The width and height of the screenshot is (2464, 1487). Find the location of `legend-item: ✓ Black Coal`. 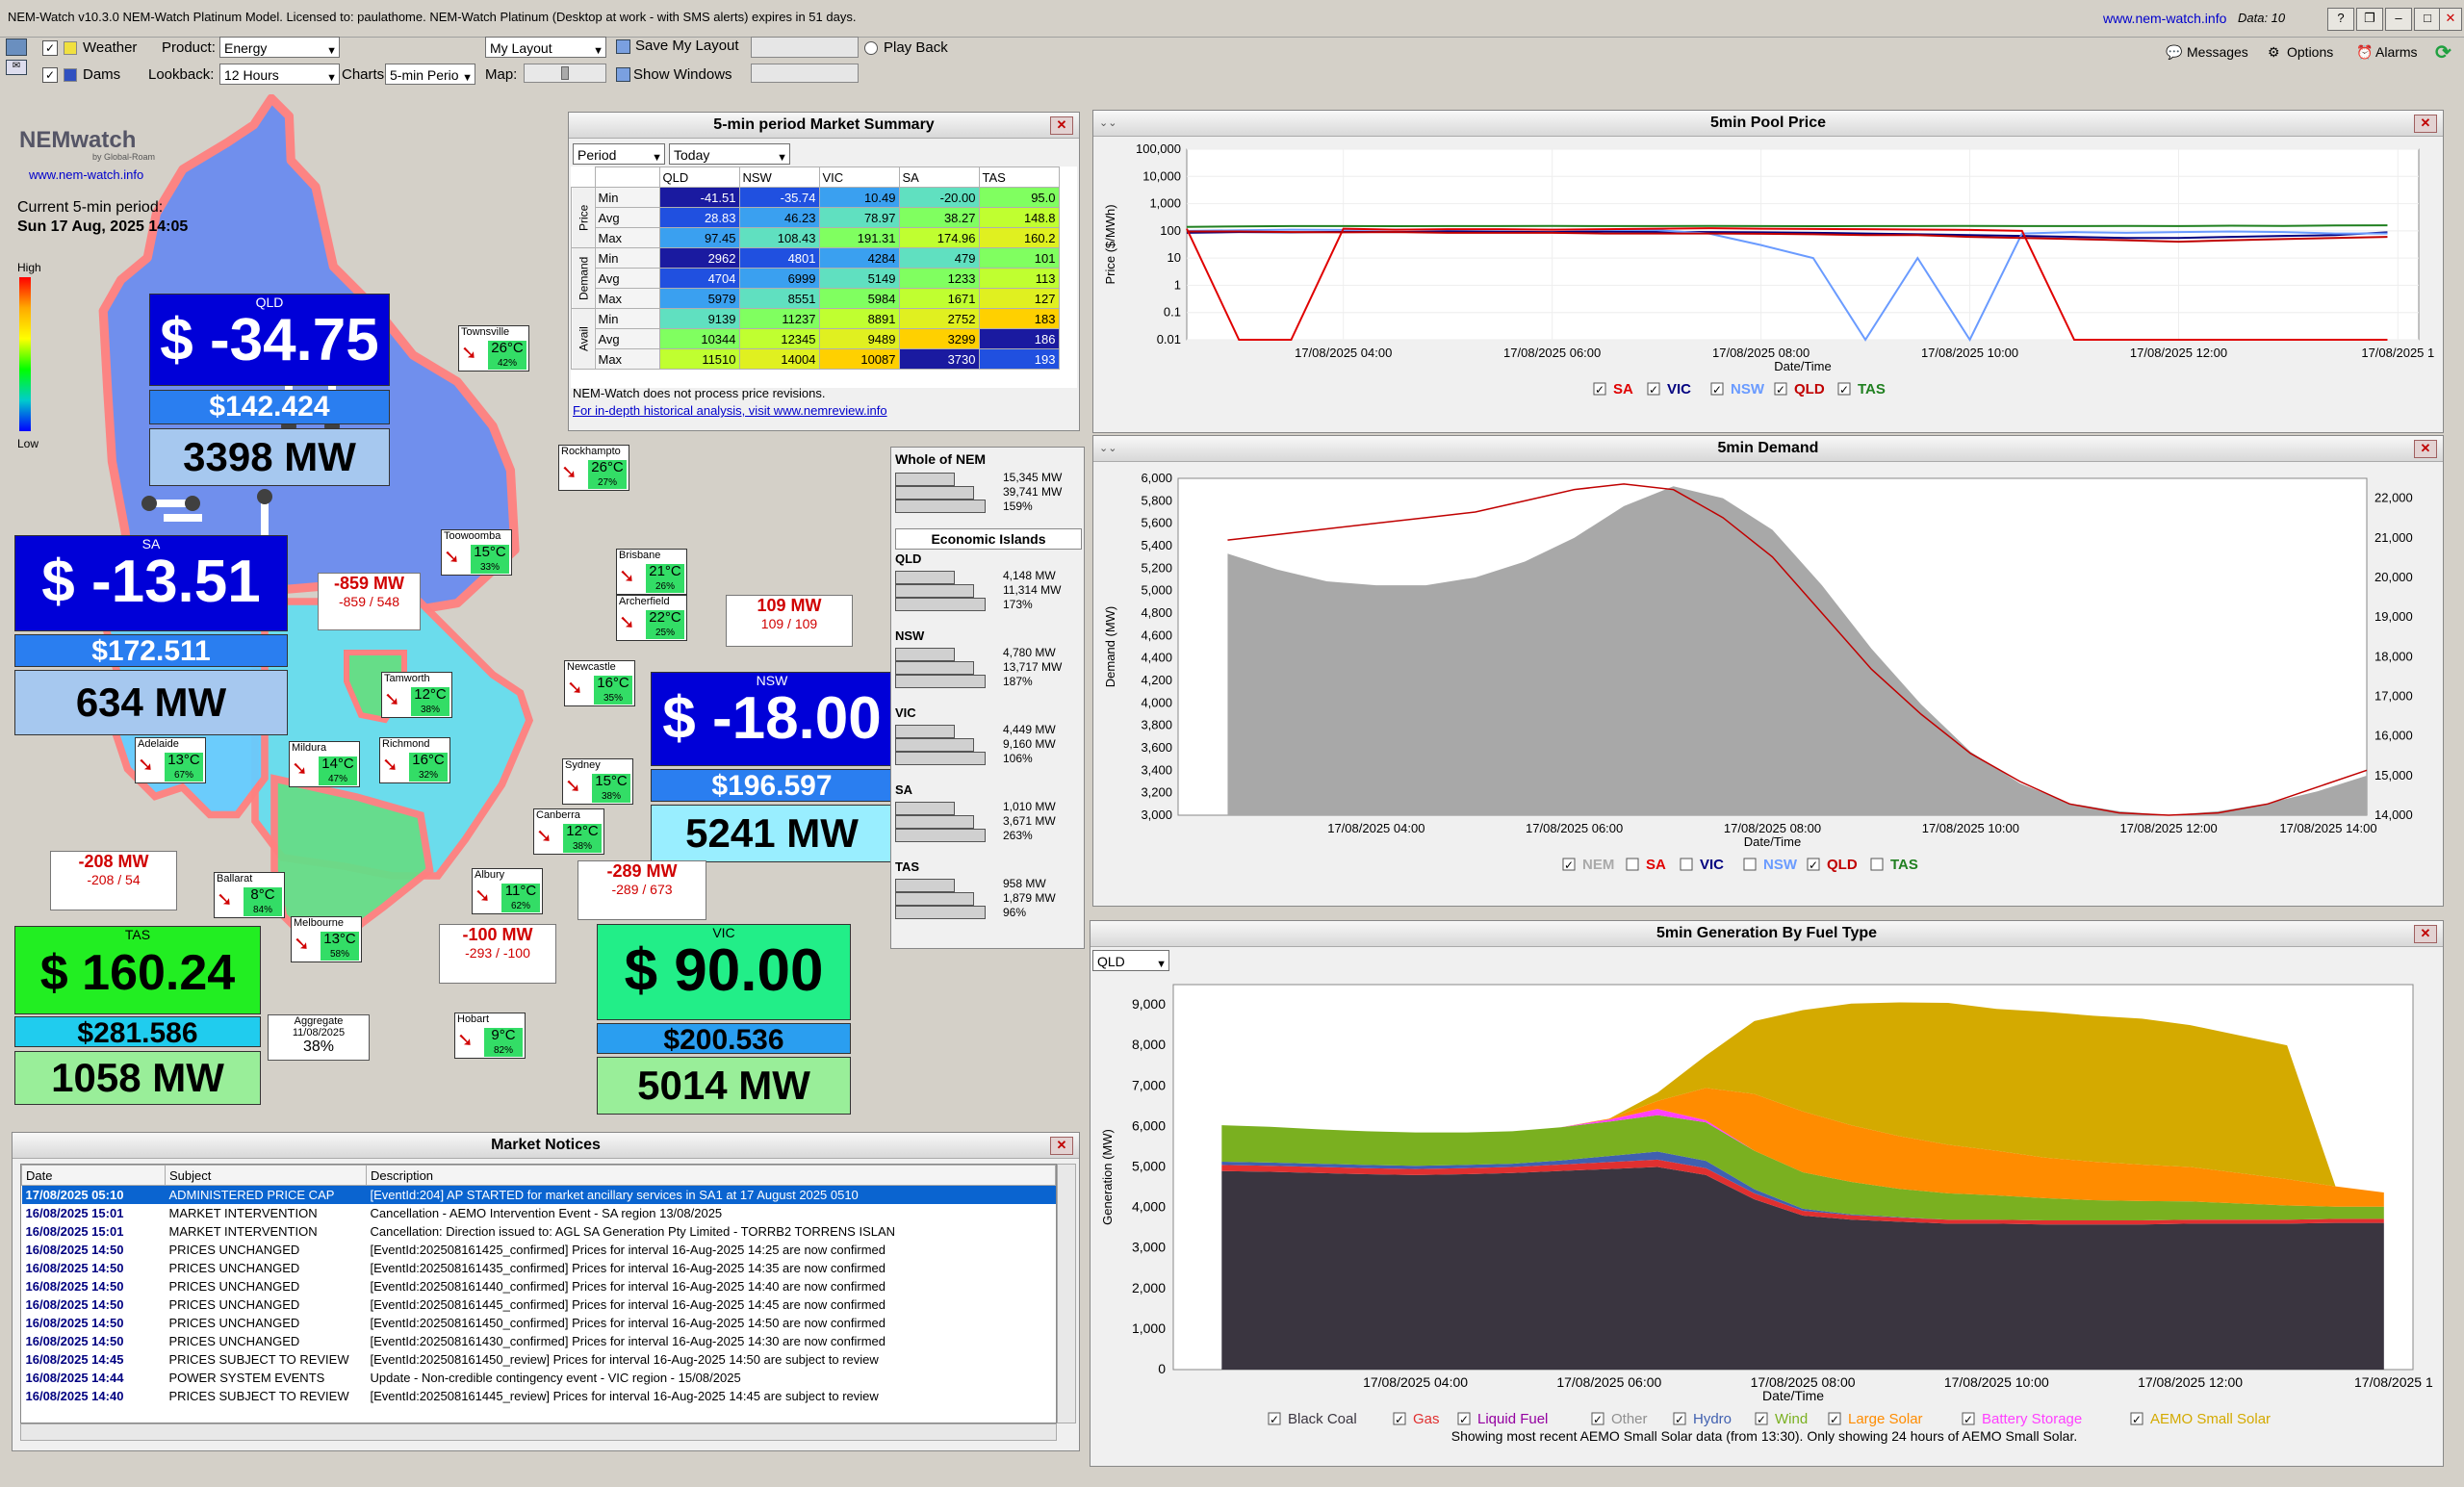

legend-item: ✓ Black Coal is located at coordinates (1312, 1419).